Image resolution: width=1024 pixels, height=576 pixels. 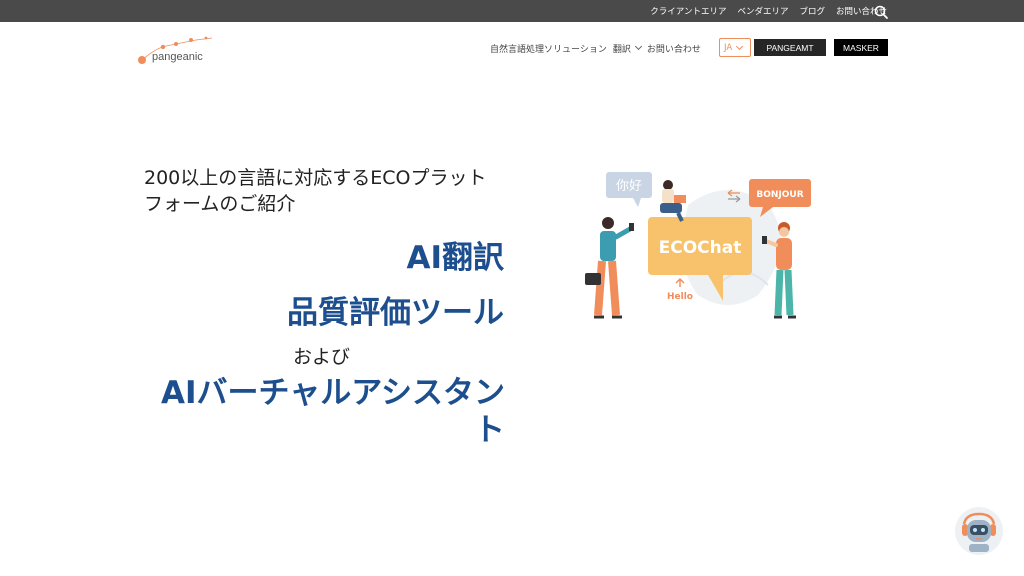 I want to click on search-icon, so click(x=881, y=12).